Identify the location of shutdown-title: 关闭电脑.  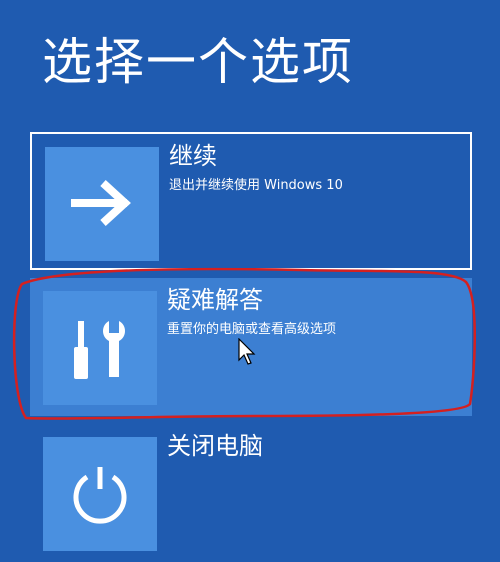
(215, 446).